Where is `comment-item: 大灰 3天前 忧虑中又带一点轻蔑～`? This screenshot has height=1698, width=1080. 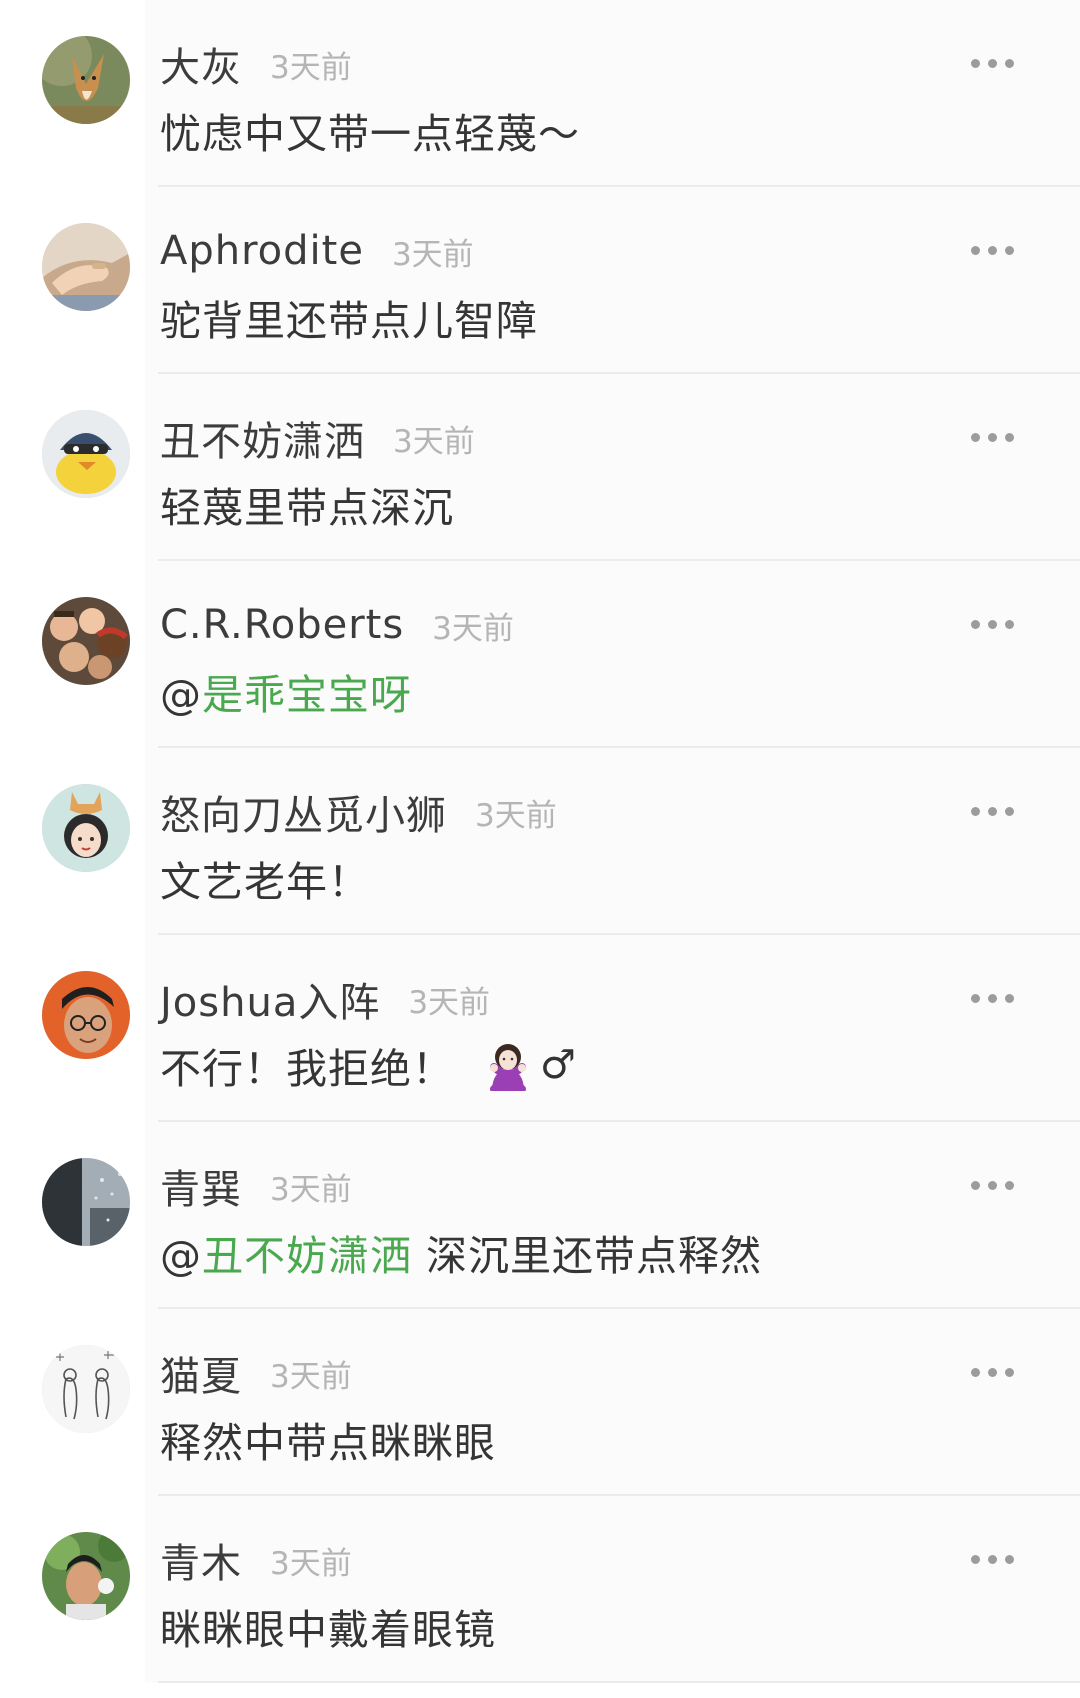
comment-item: 大灰 3天前 忧虑中又带一点轻蔑～ is located at coordinates (540, 93).